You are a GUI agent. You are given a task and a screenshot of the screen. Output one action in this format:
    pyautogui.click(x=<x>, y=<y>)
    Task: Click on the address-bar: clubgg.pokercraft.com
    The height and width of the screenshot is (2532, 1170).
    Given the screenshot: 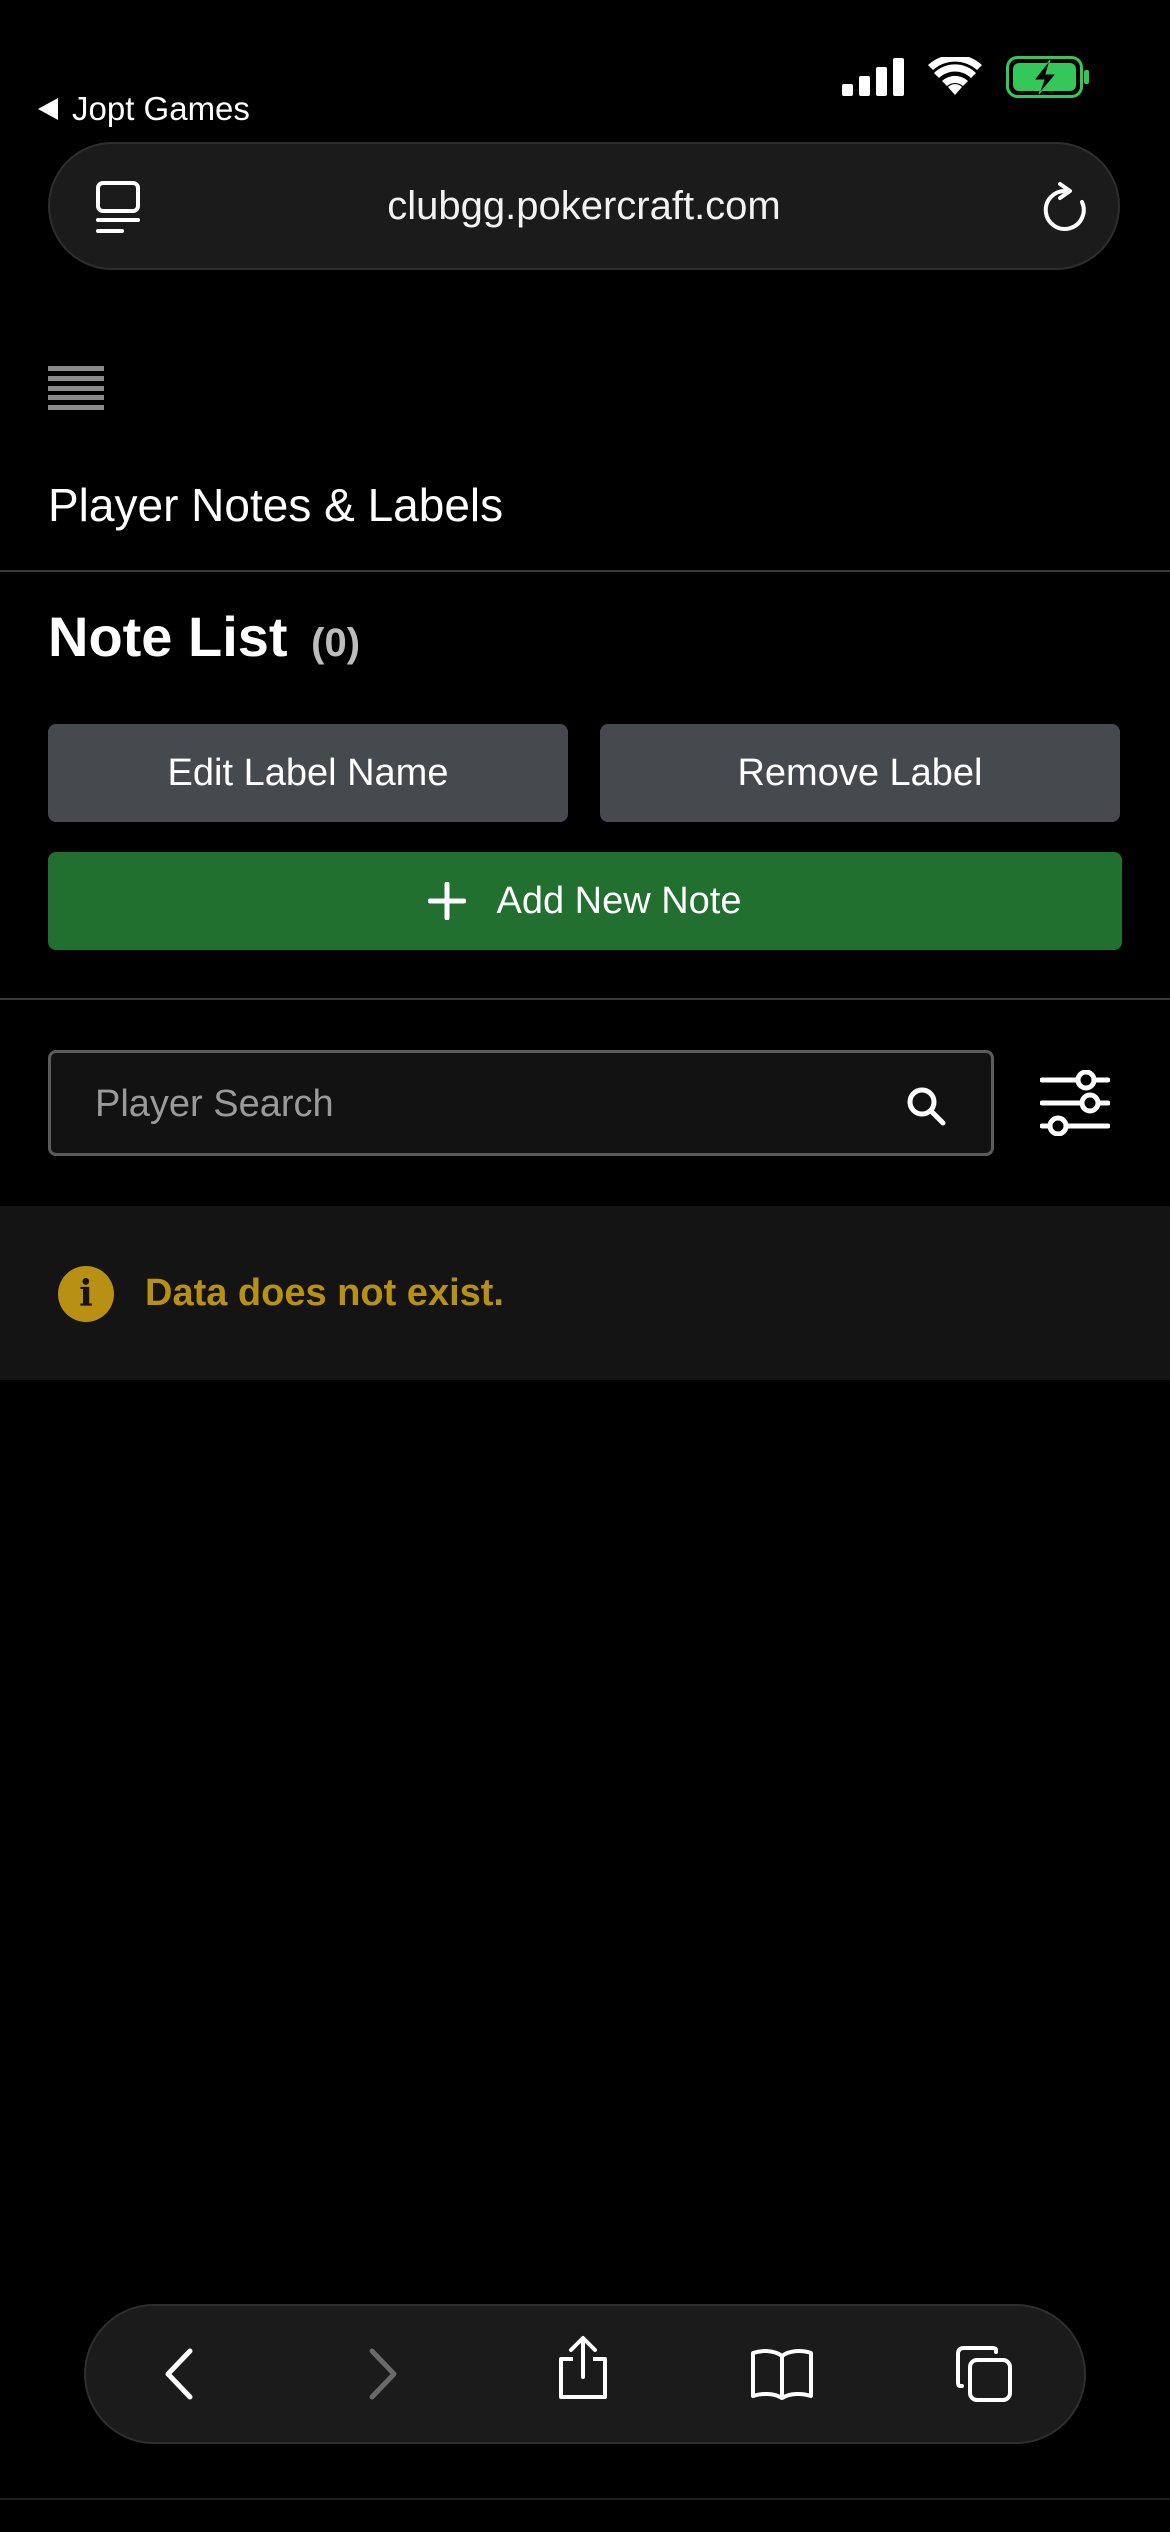 What is the action you would take?
    pyautogui.click(x=584, y=206)
    